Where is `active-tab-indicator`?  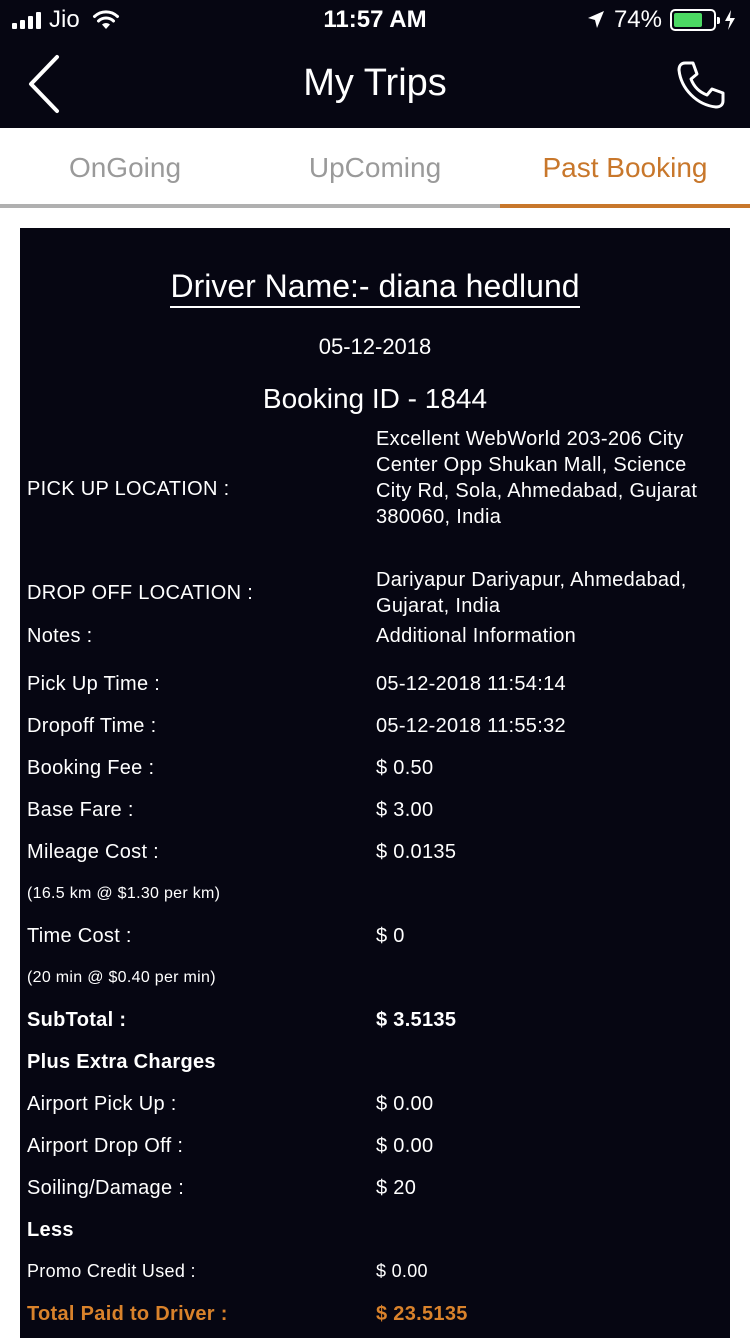
active-tab-indicator is located at coordinates (625, 206).